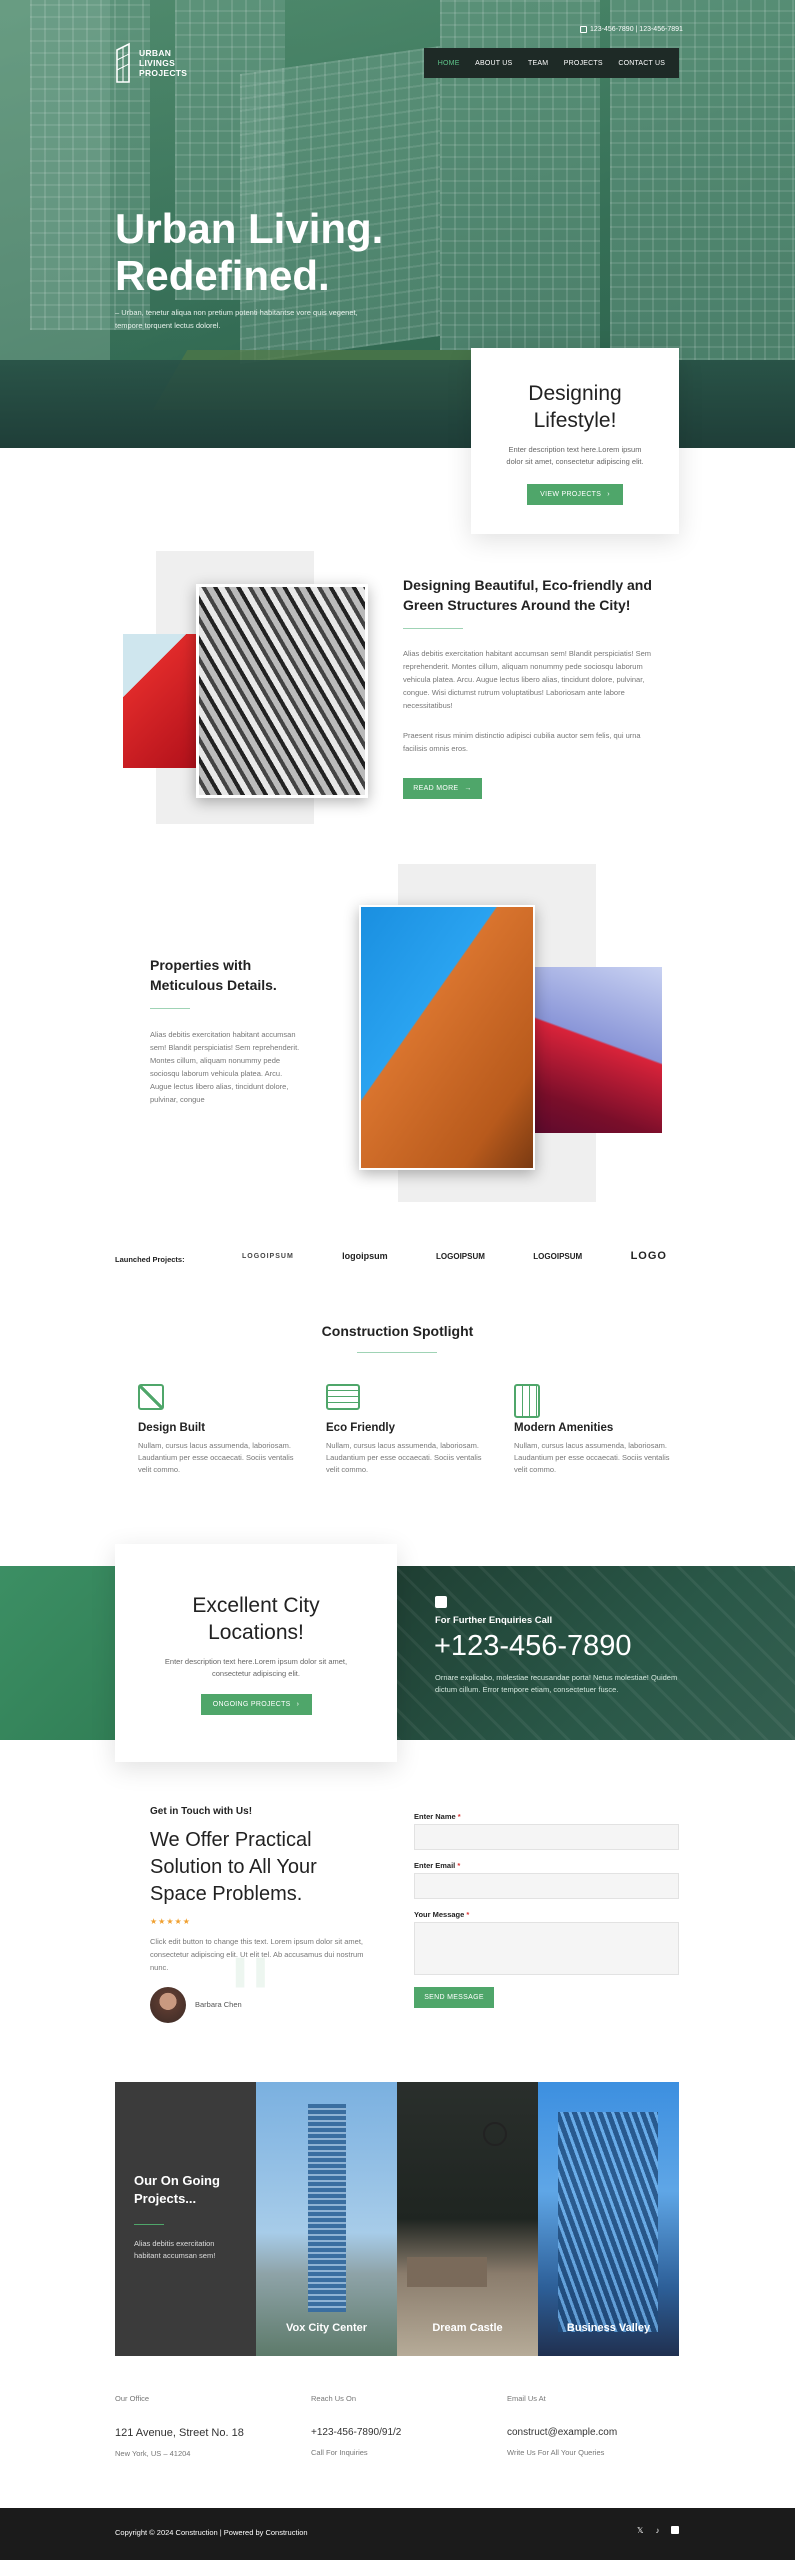  What do you see at coordinates (397, 1331) in the screenshot?
I see `spotlight-title: Construction Spotlight` at bounding box center [397, 1331].